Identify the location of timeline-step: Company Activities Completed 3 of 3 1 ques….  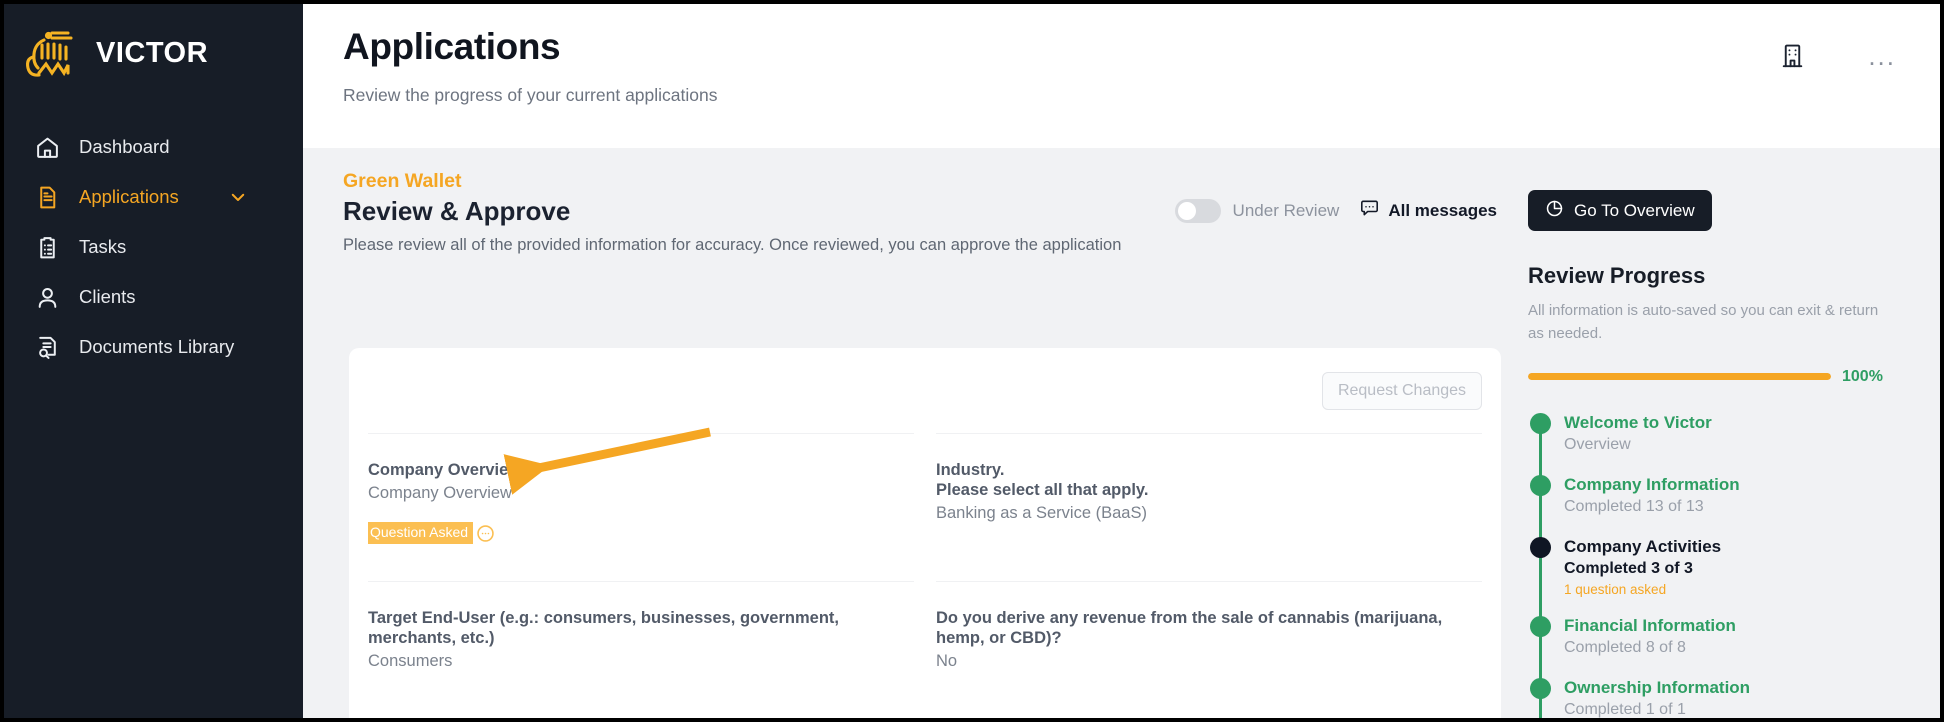
(1728, 566).